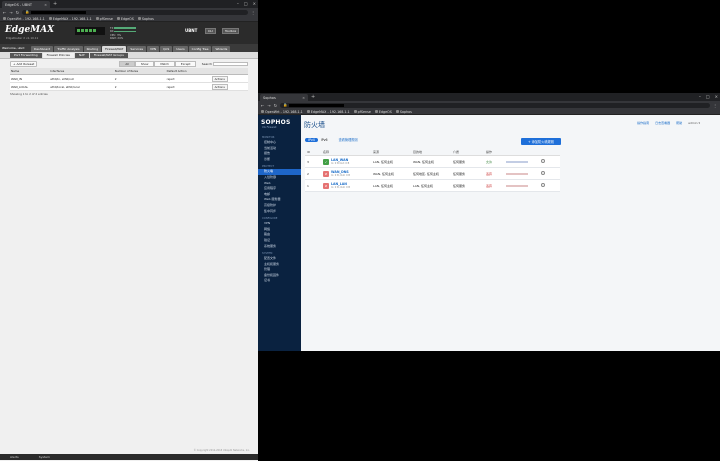 The height and width of the screenshot is (461, 720). What do you see at coordinates (188, 86) in the screenshot?
I see `cell-action: reject` at bounding box center [188, 86].